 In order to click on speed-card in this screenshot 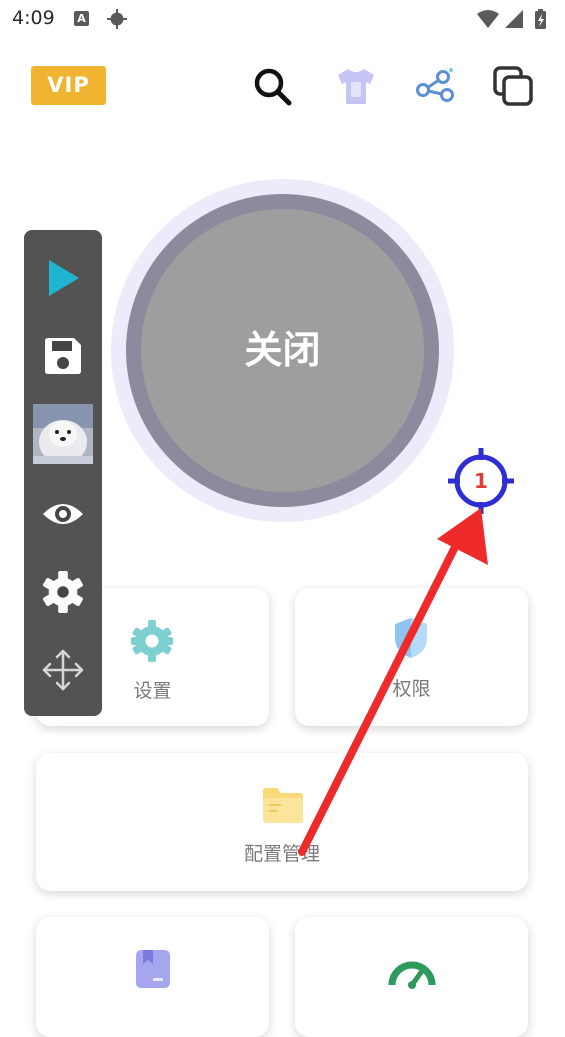, I will do `click(411, 977)`.